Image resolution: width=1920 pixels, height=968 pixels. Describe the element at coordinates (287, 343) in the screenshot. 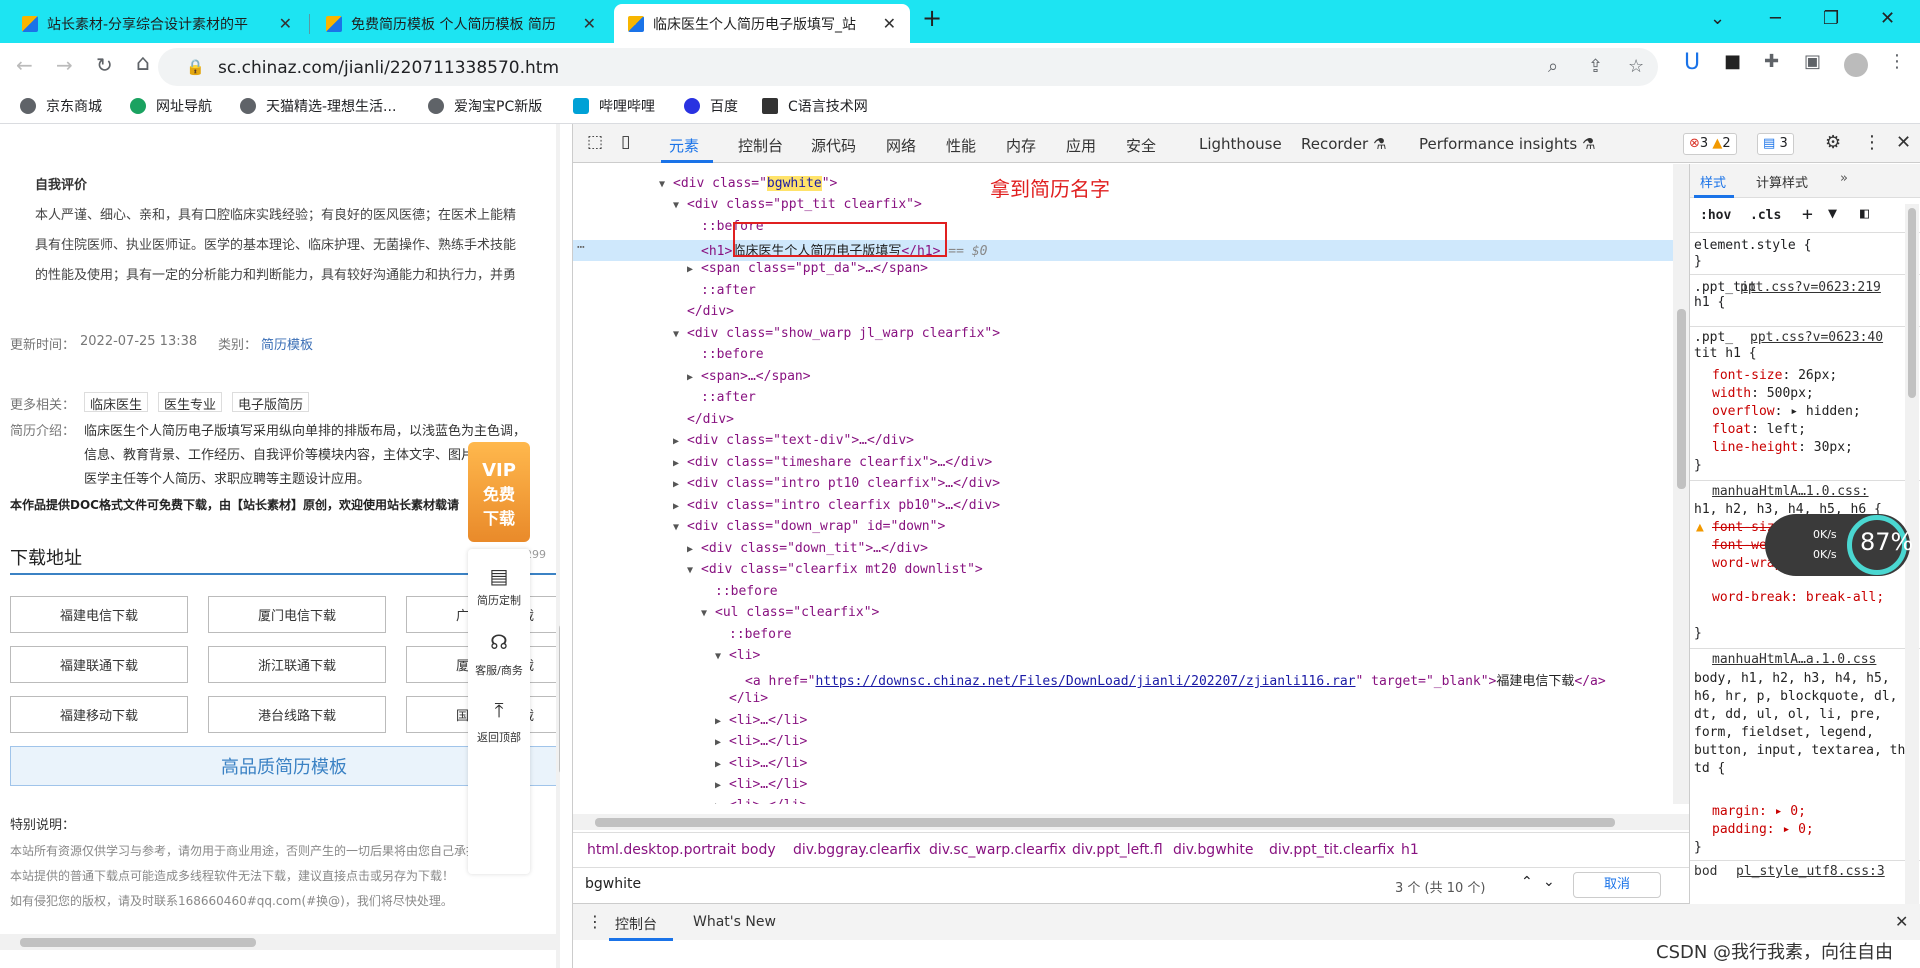

I see `category-link: 简历模板` at that location.